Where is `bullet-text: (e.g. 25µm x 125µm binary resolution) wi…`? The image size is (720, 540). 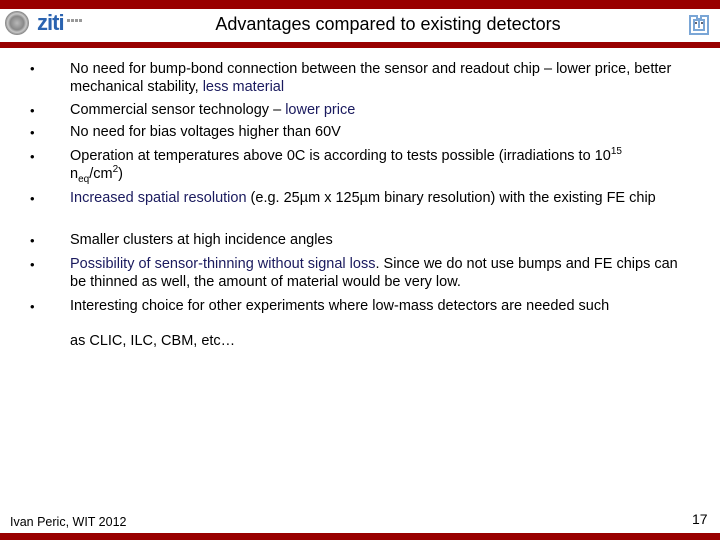
bullet-text: (e.g. 25µm x 125µm binary resolution) wi… is located at coordinates (451, 198).